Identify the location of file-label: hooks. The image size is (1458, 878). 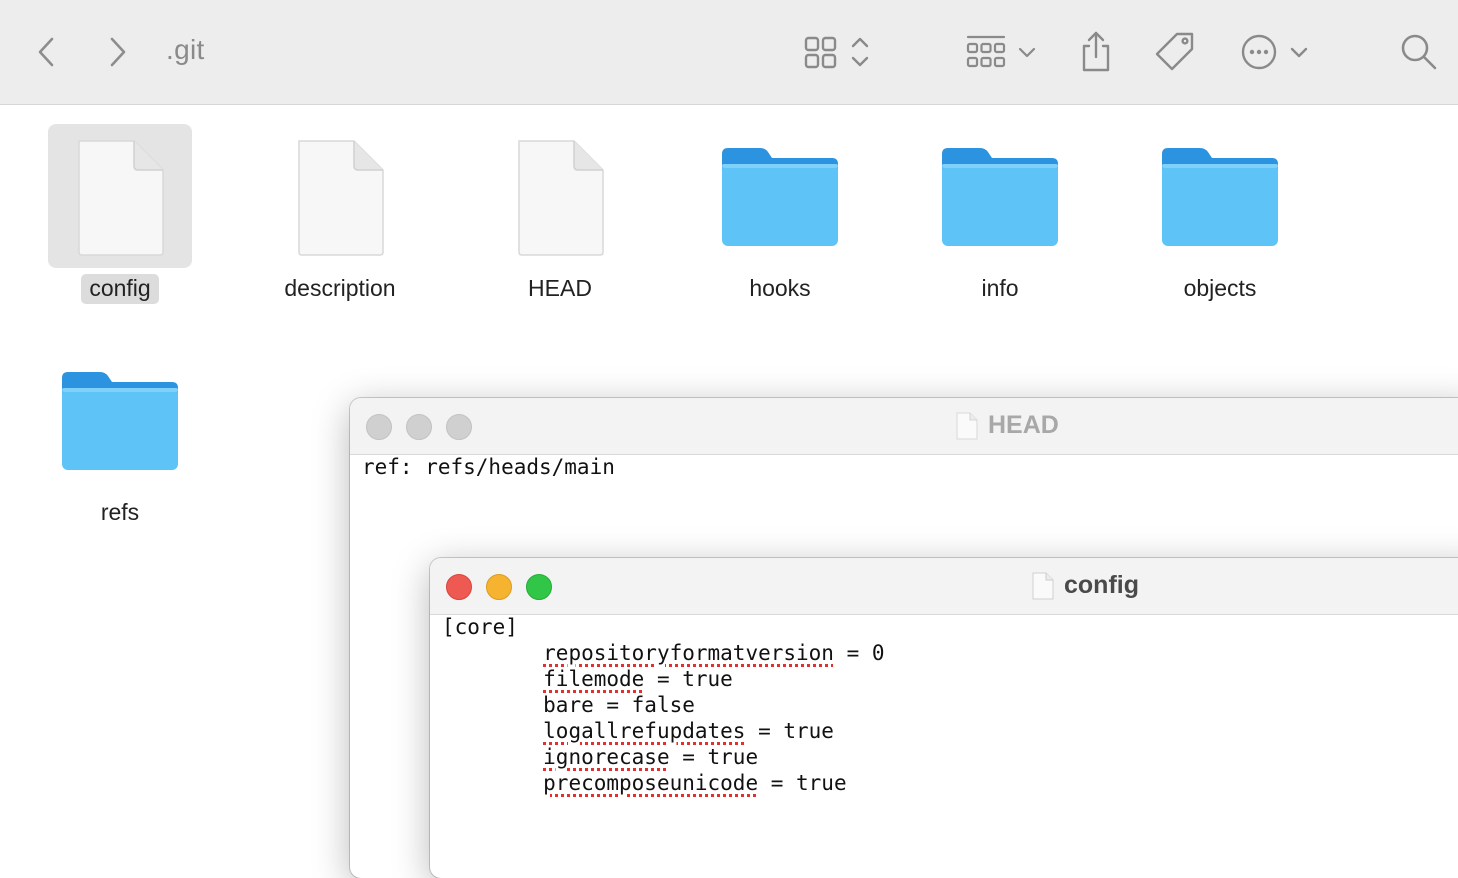
(780, 288).